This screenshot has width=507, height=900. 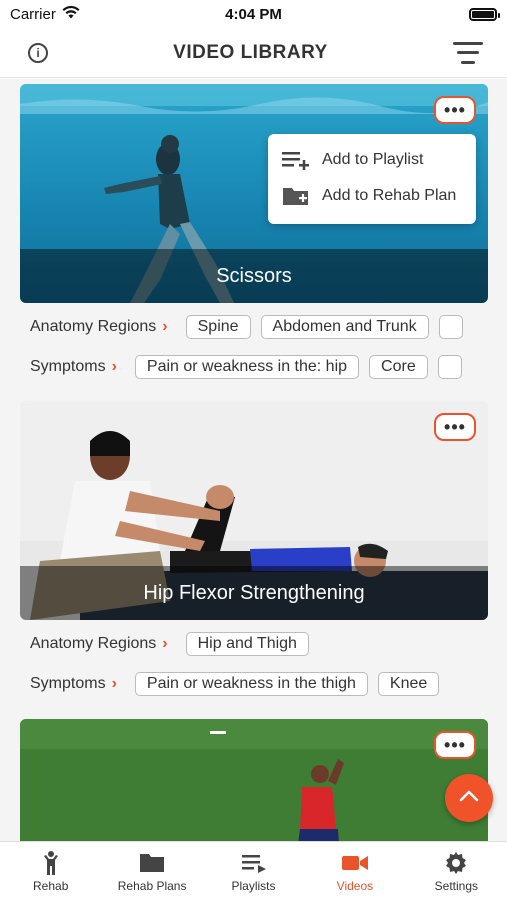 I want to click on playlist-icon, so click(x=253, y=863).